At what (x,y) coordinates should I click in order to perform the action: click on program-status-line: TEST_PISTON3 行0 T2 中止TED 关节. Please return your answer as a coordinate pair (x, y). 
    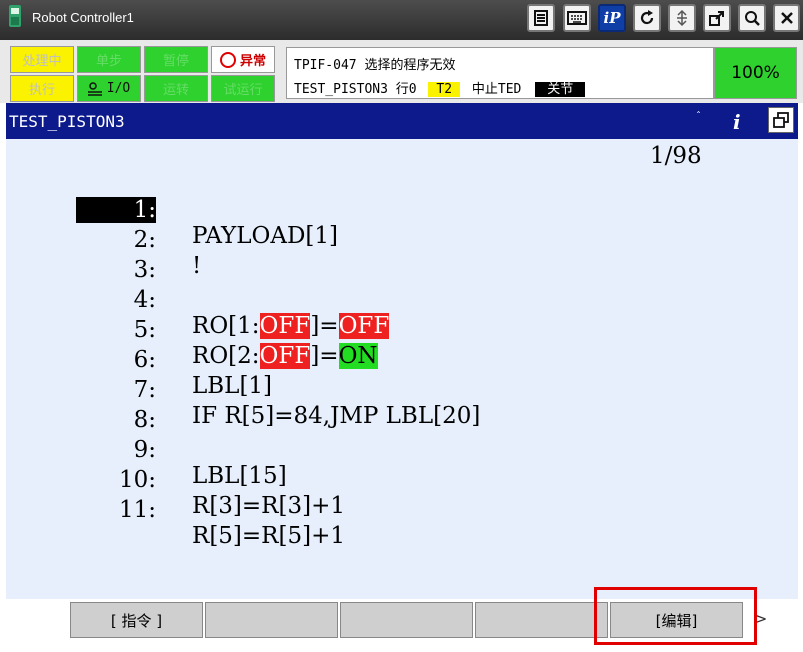
    Looking at the image, I should click on (440, 87).